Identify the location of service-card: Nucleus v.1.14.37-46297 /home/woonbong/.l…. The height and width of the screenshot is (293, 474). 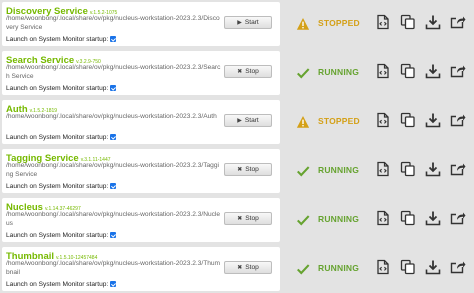
(141, 220).